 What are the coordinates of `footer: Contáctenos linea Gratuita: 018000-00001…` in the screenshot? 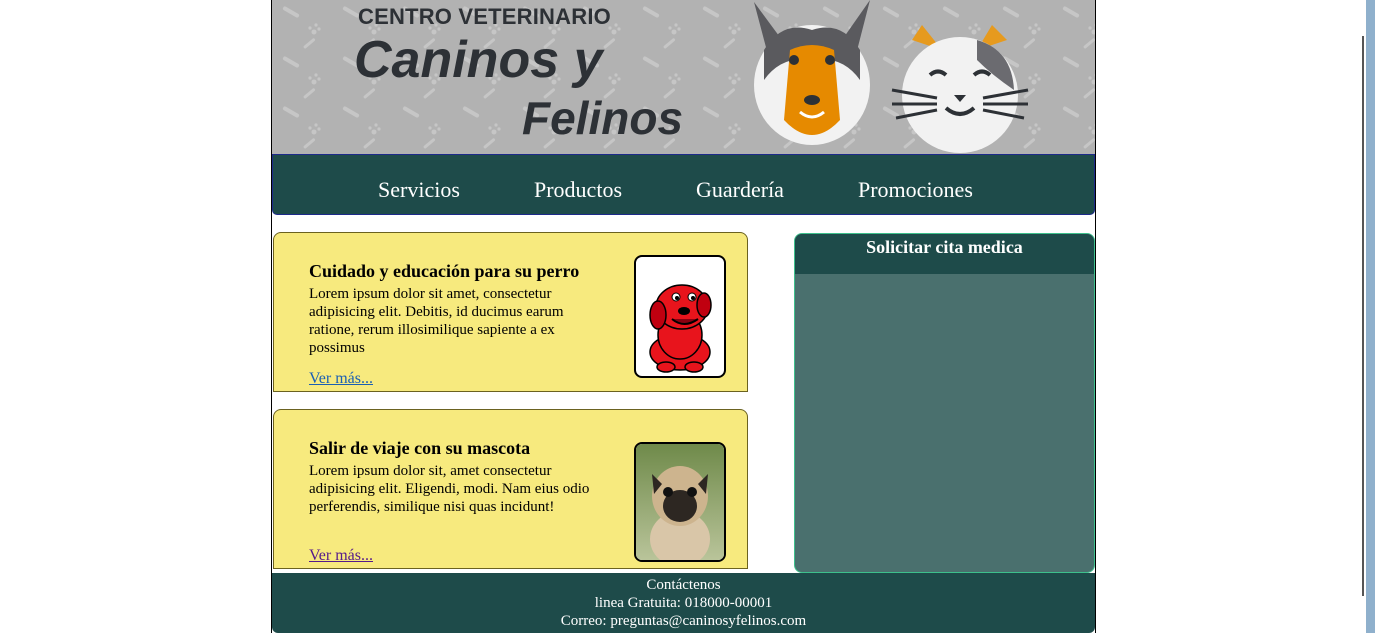 It's located at (683, 603).